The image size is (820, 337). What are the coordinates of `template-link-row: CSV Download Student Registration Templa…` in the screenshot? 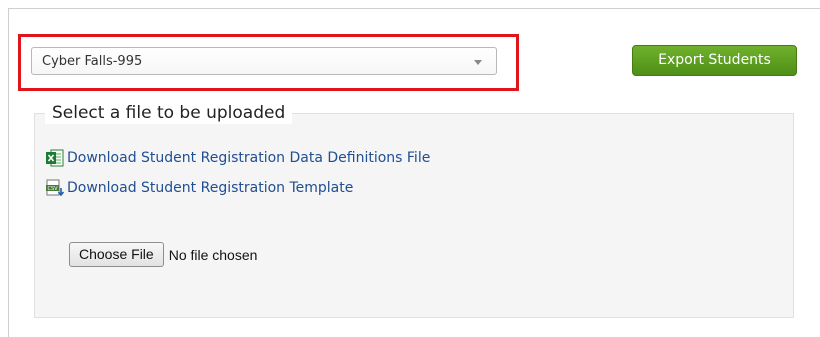 It's located at (199, 188).